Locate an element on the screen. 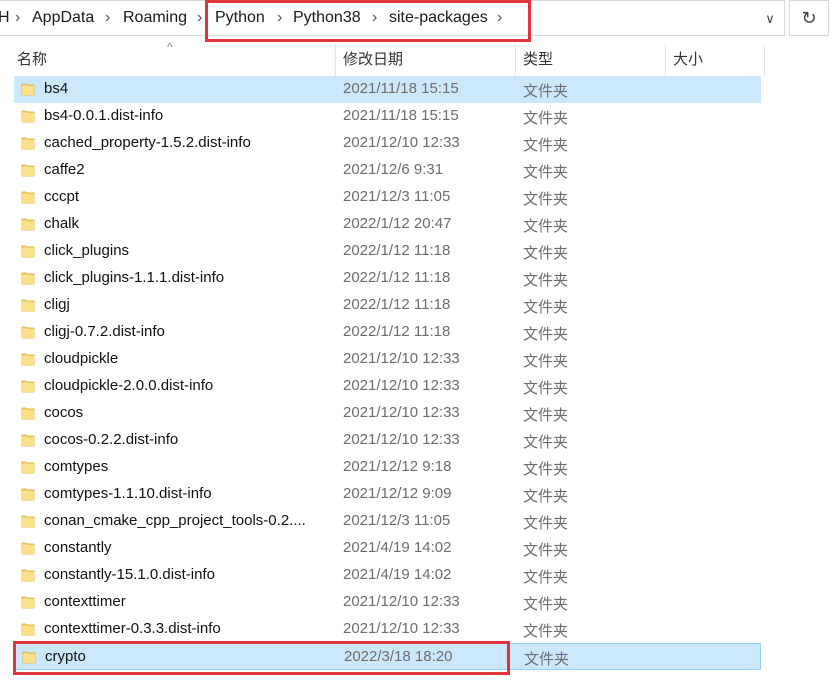  list-item: bs4 2021/11/18 15:15 文件夹 is located at coordinates (387, 89).